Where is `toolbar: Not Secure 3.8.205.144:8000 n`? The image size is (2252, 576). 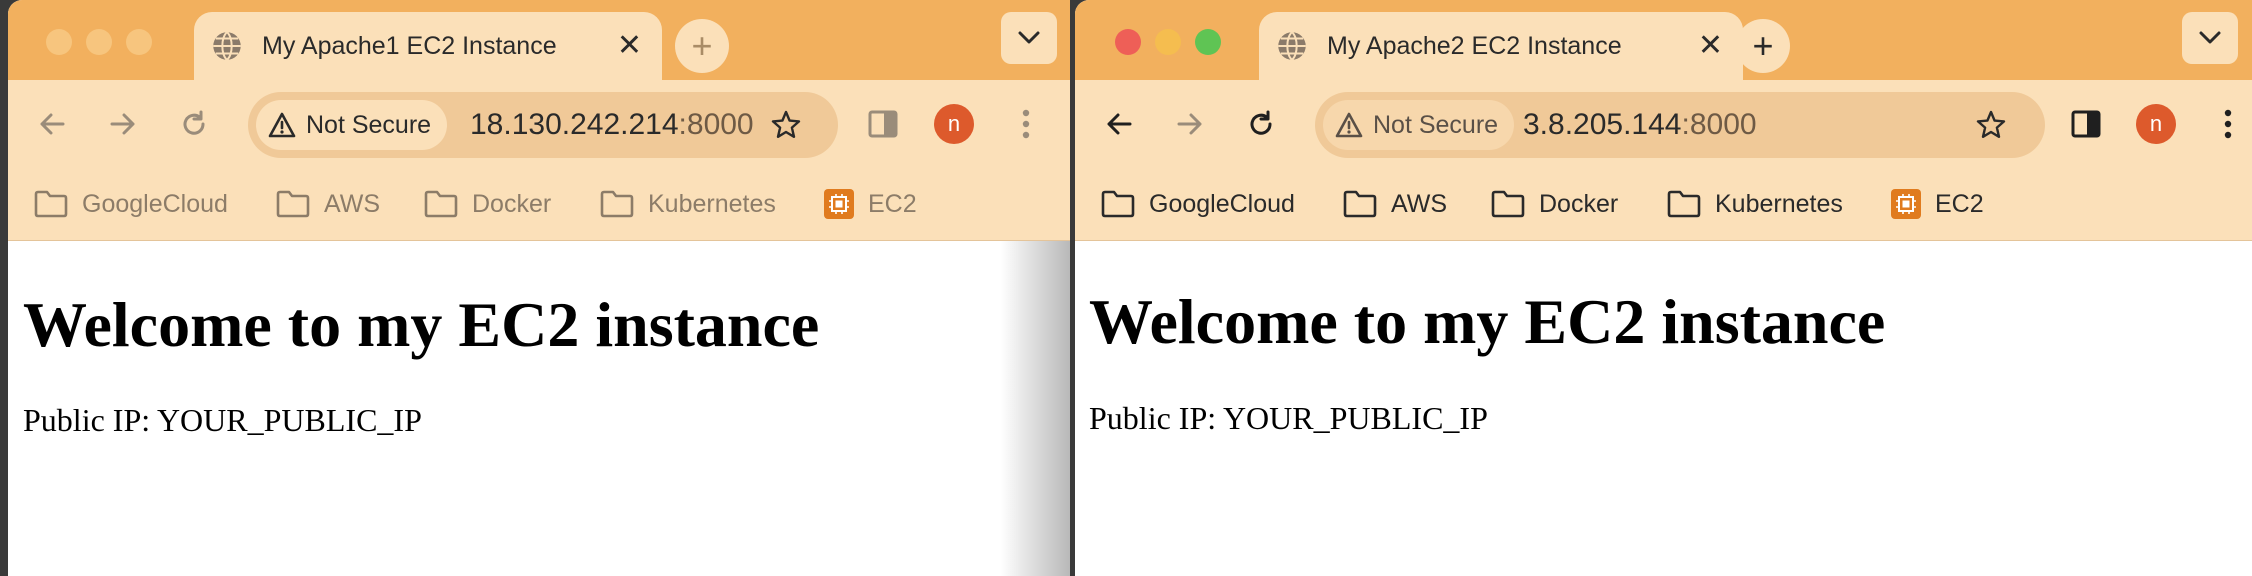 toolbar: Not Secure 3.8.205.144:8000 n is located at coordinates (1663, 124).